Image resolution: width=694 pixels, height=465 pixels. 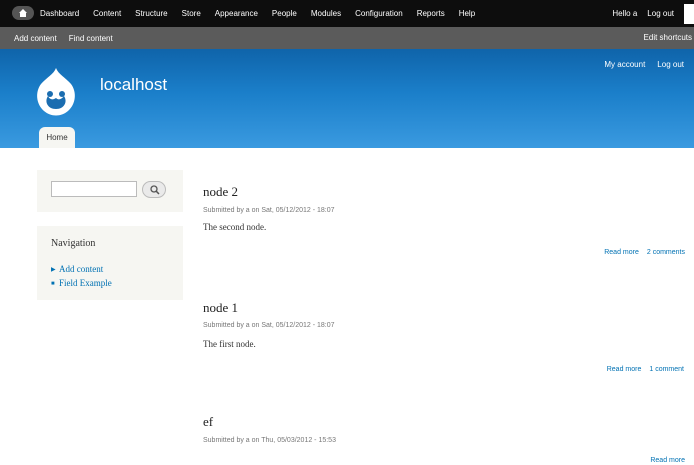 What do you see at coordinates (91, 38) in the screenshot?
I see `shortcut-find-content: Find content` at bounding box center [91, 38].